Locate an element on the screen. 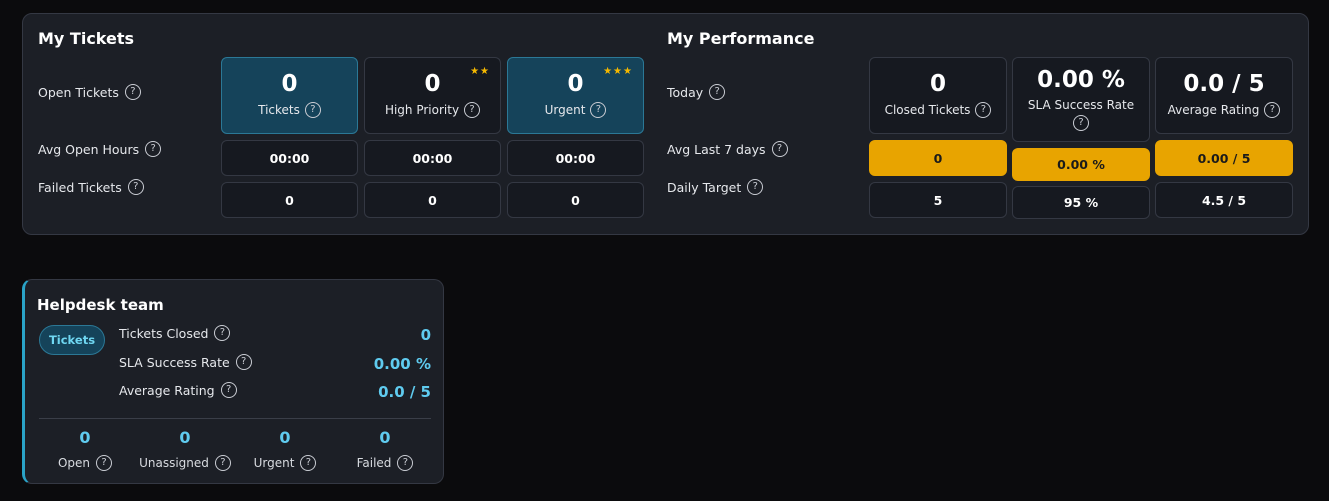 The height and width of the screenshot is (501, 1329). my-tickets-title: My Tickets is located at coordinates (86, 38).